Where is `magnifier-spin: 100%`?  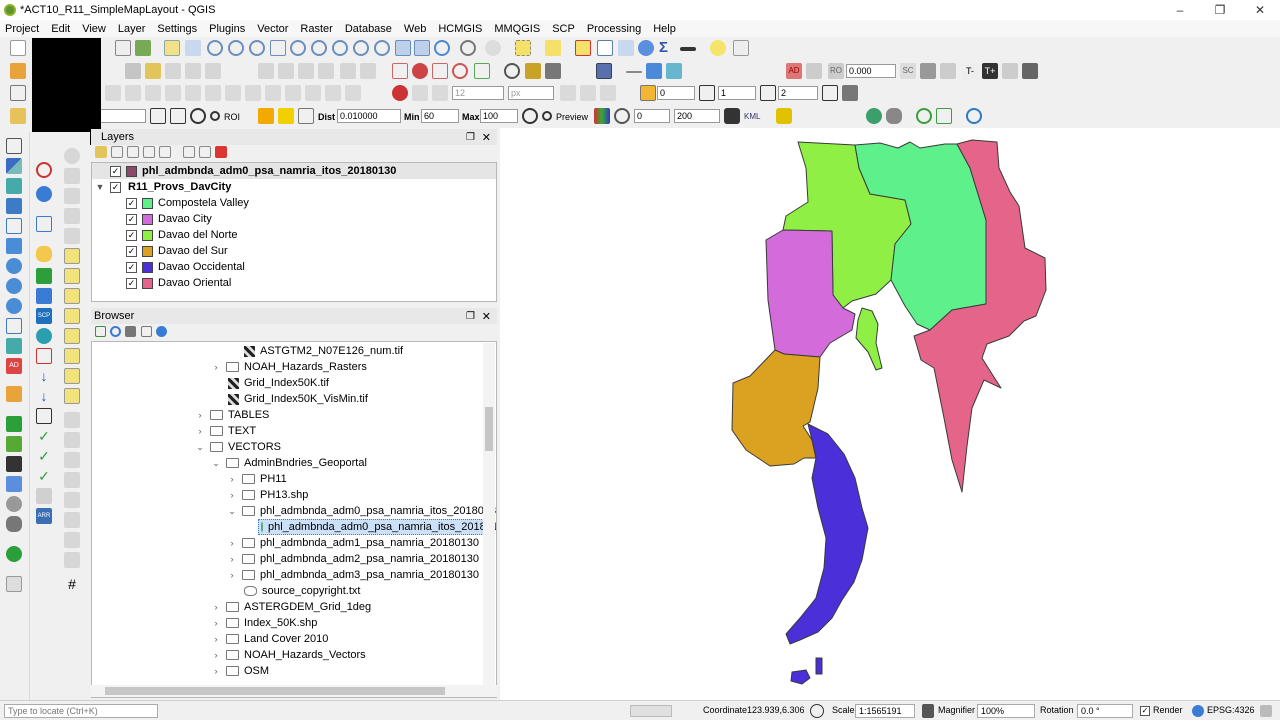 magnifier-spin: 100% is located at coordinates (1006, 711).